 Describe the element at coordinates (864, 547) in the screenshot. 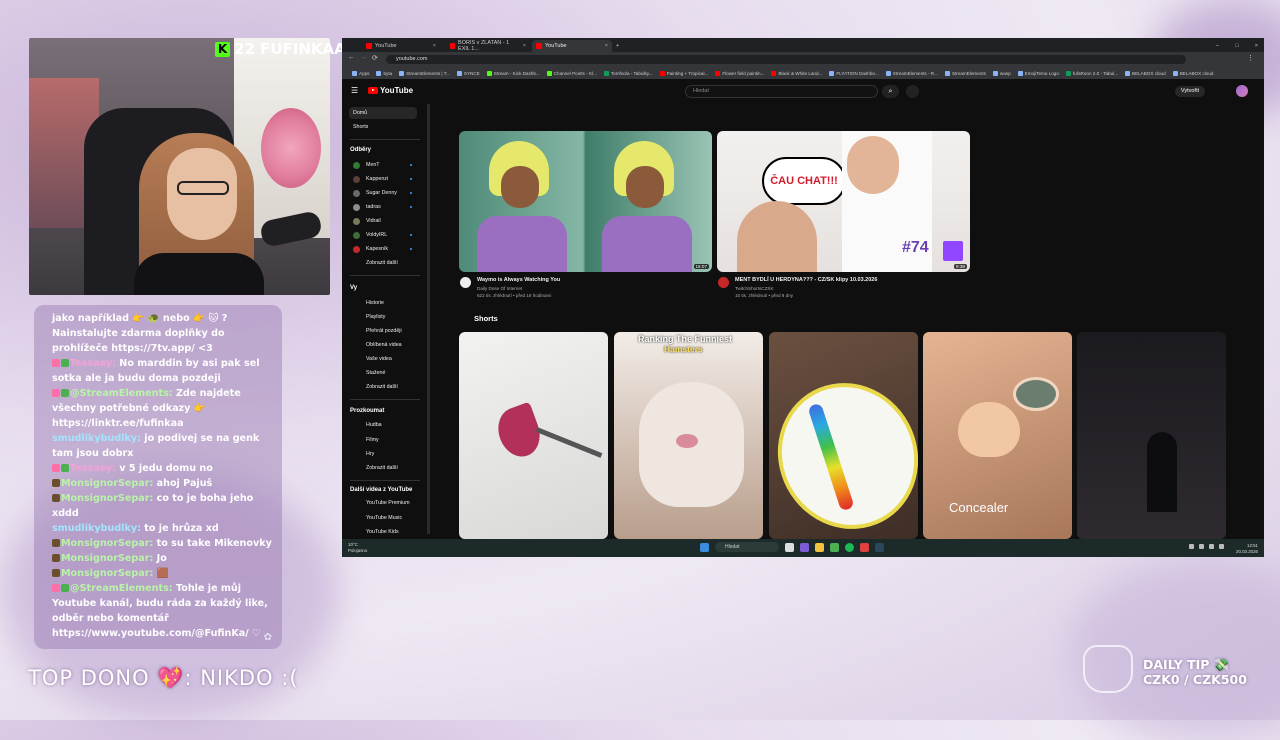

I see `obs-icon` at that location.